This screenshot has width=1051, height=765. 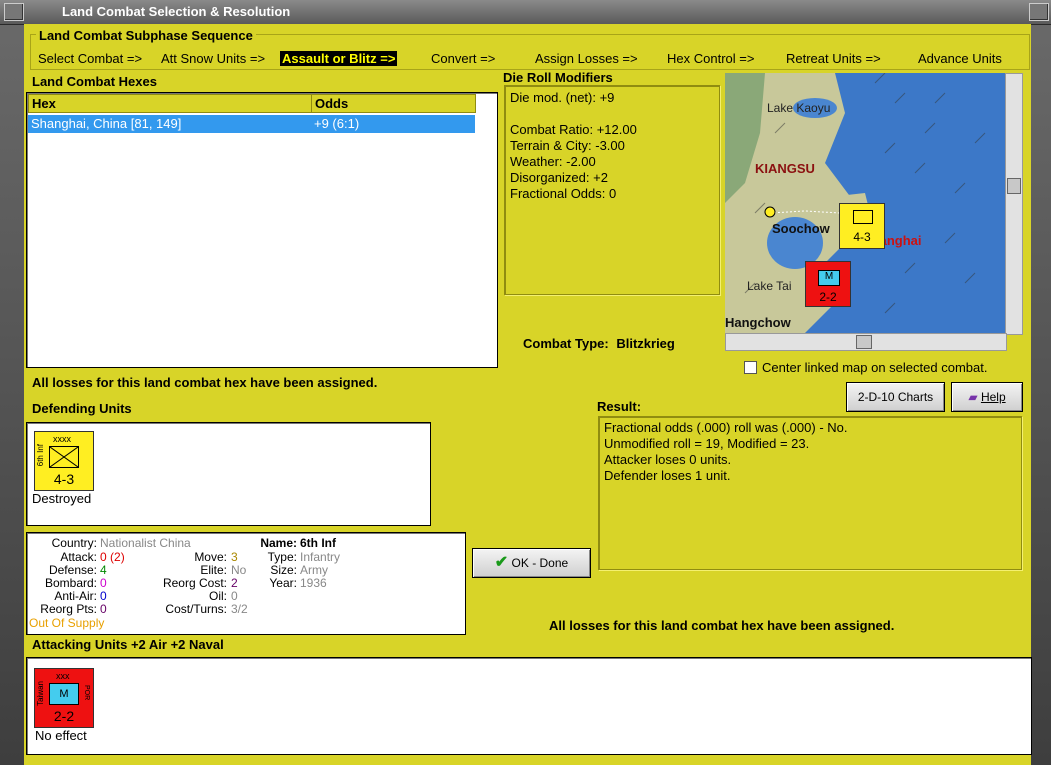 What do you see at coordinates (1014, 204) in the screenshot?
I see `map-scrollbar-vertical` at bounding box center [1014, 204].